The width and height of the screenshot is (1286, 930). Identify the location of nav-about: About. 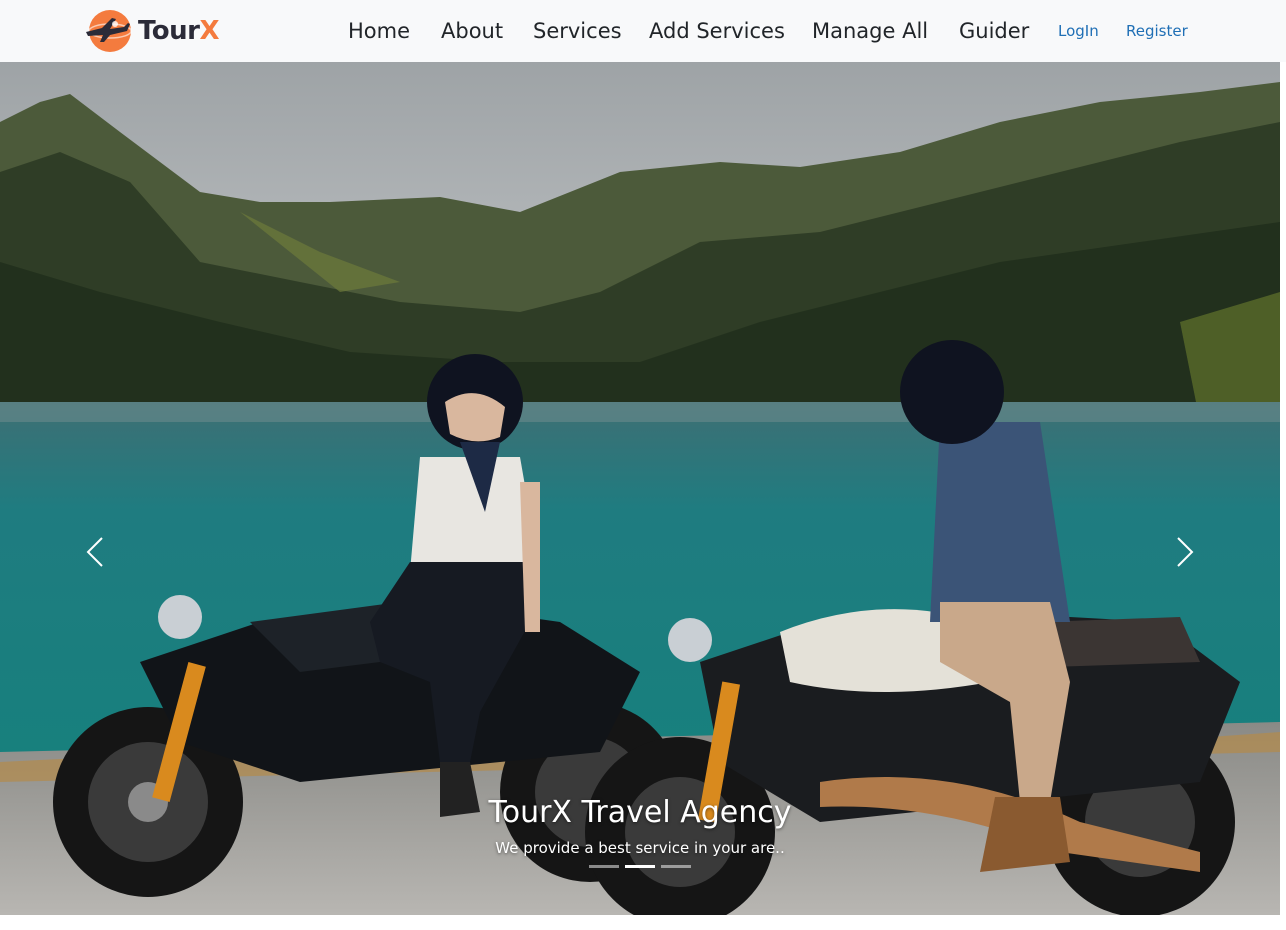
(472, 31).